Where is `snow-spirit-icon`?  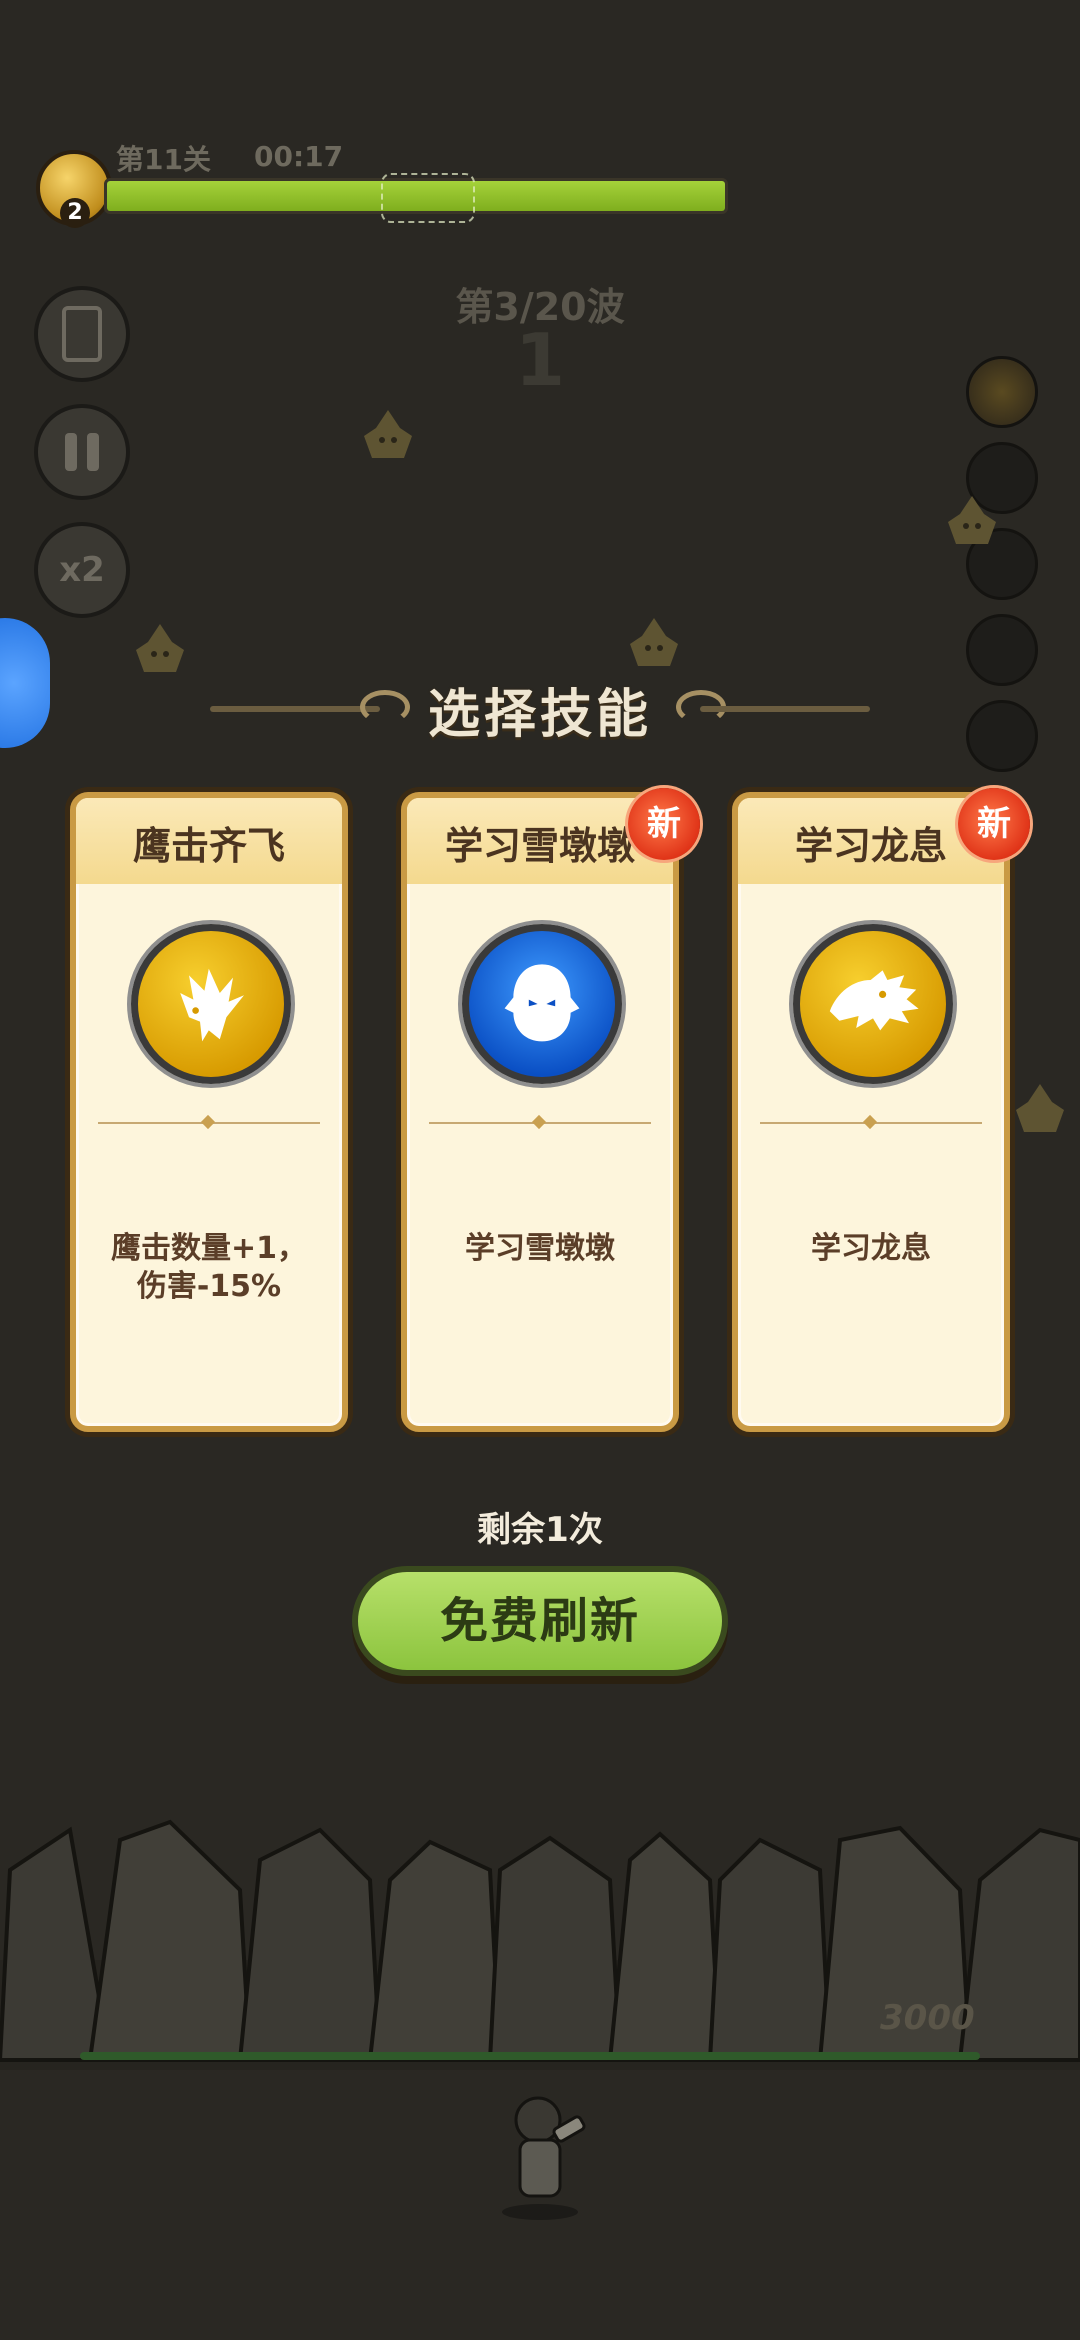 snow-spirit-icon is located at coordinates (542, 1004).